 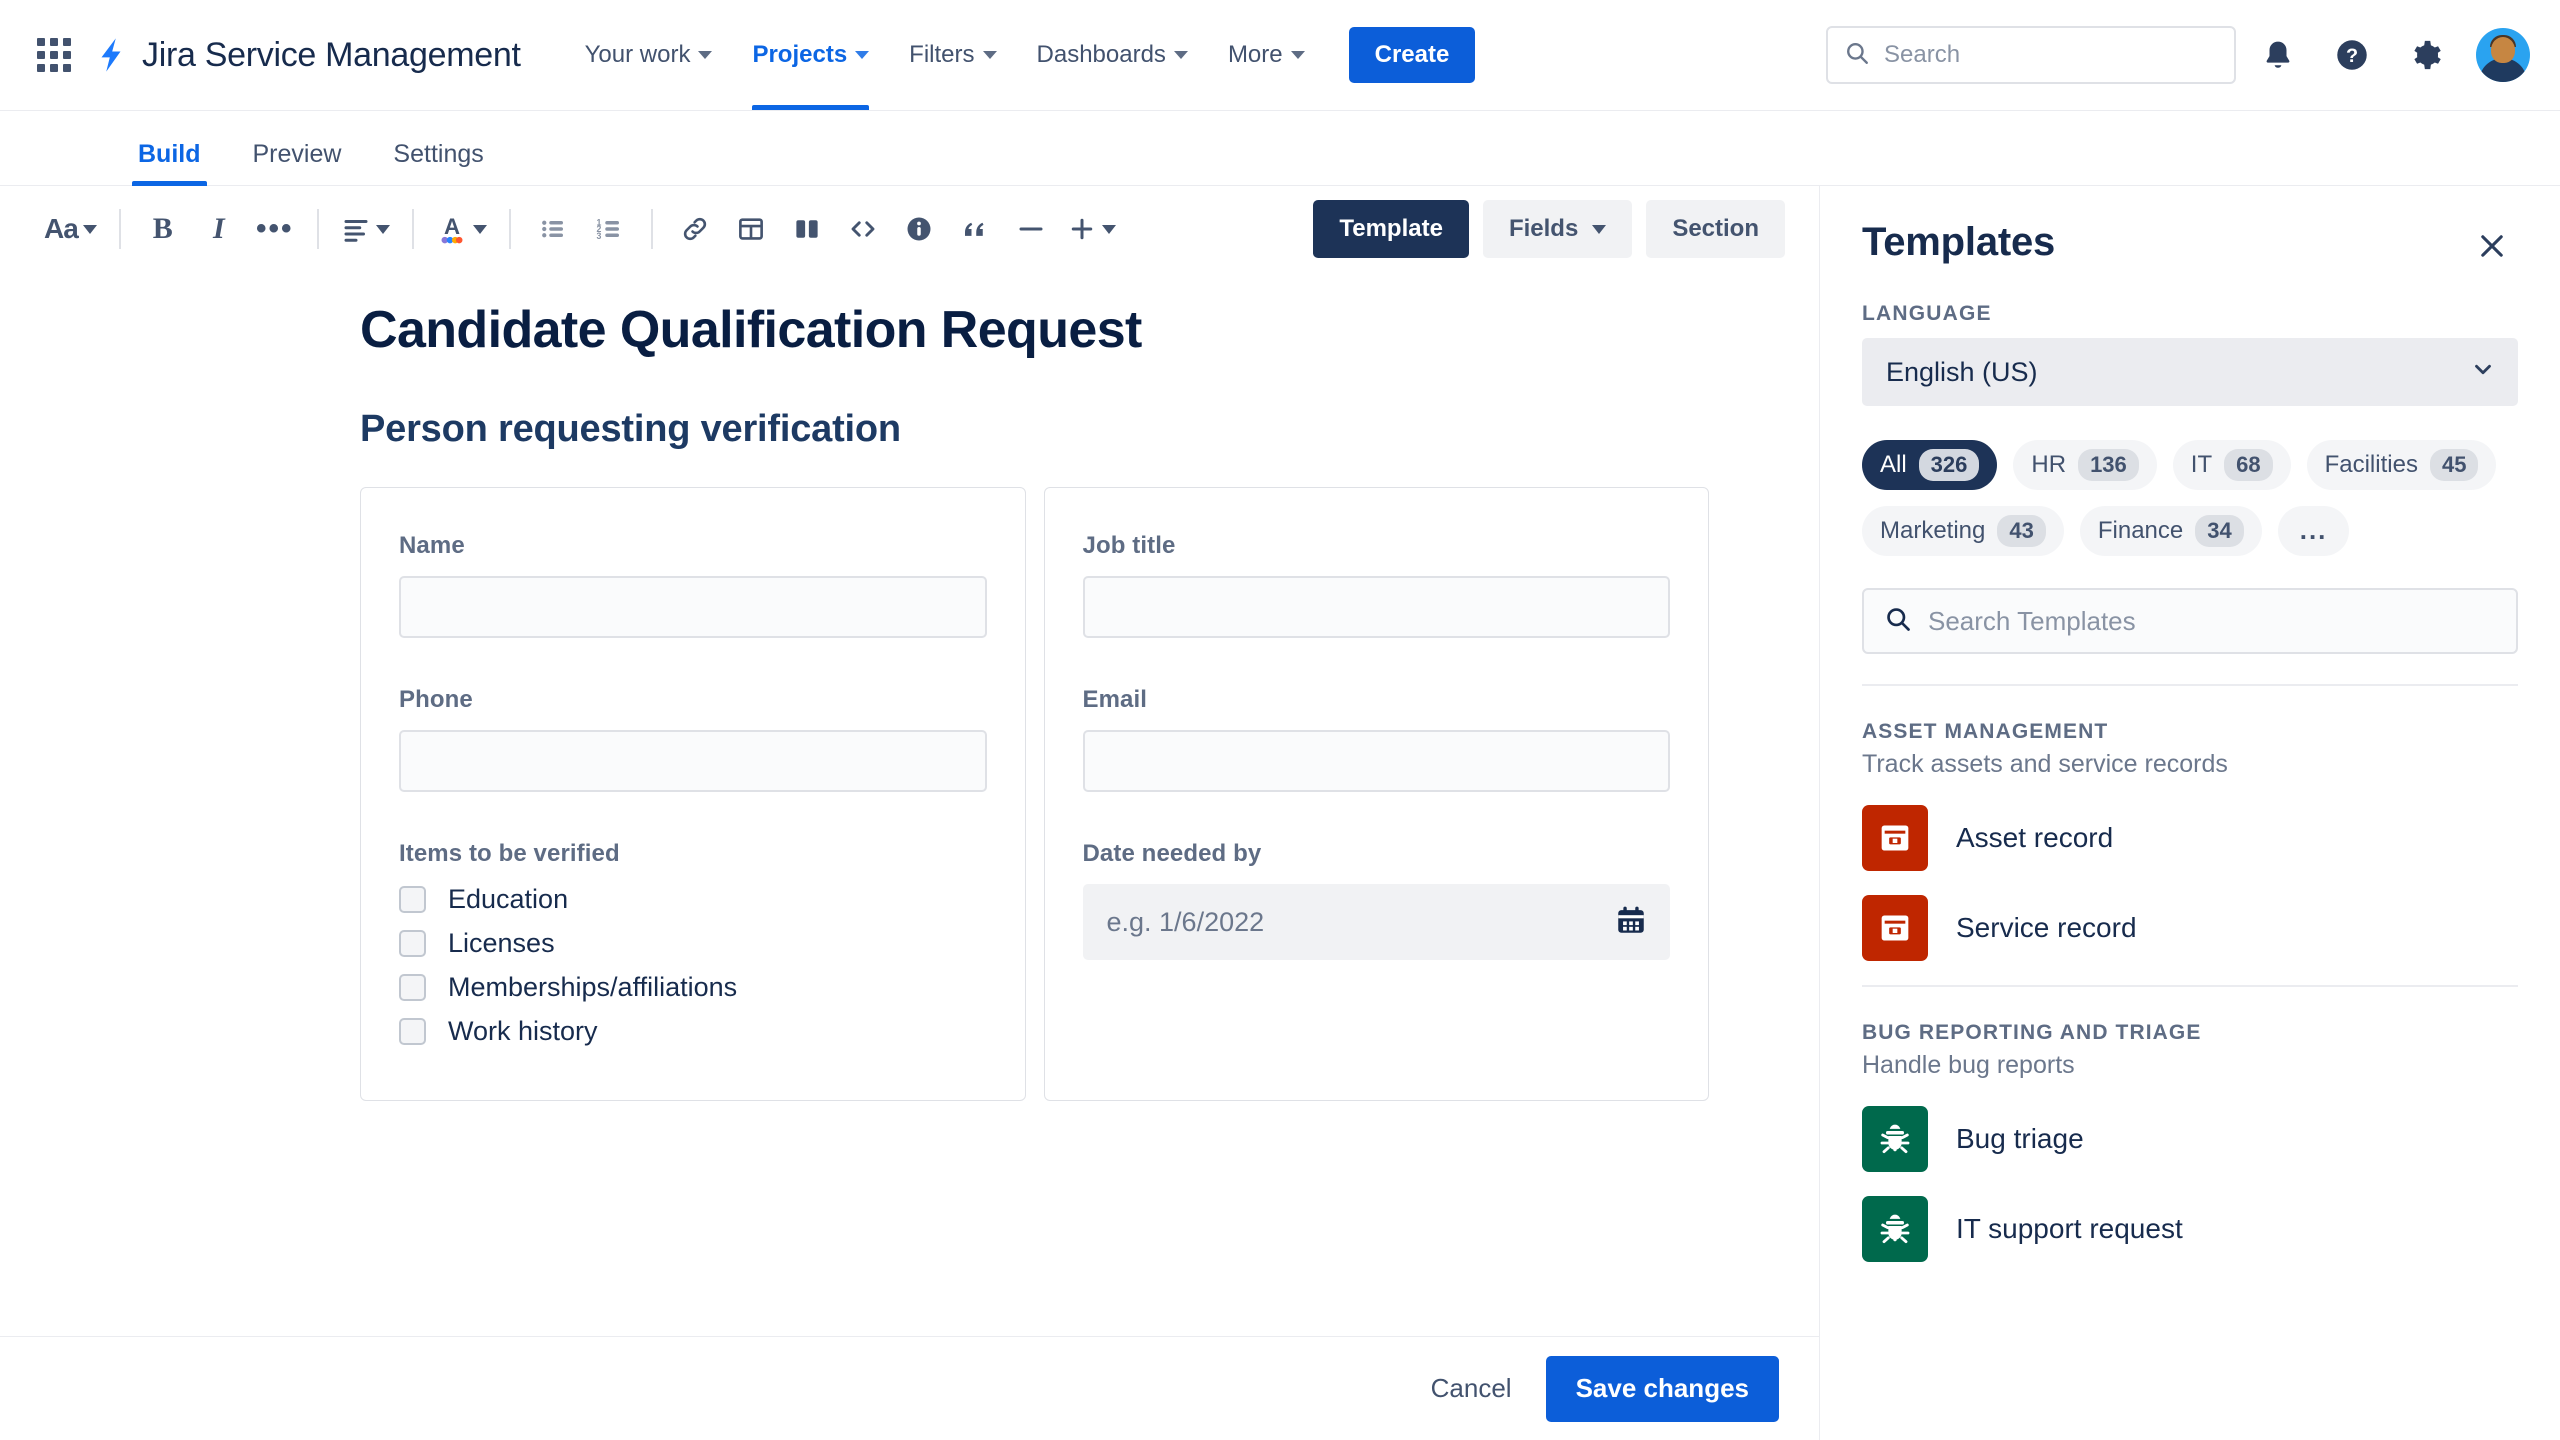 I want to click on tab-preview: Preview, so click(x=297, y=162).